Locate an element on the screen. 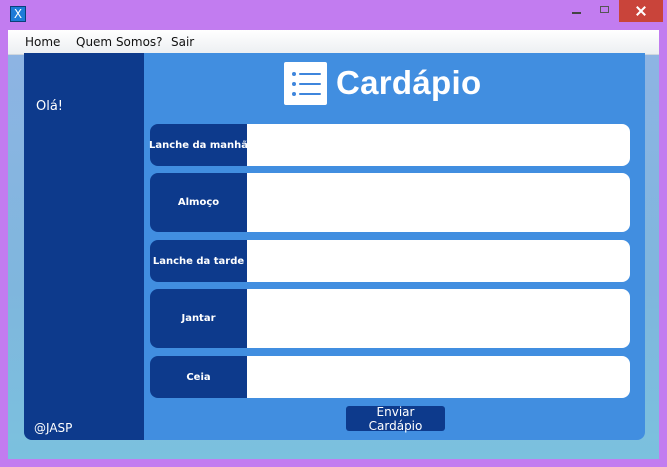 The image size is (667, 467). close-icon is located at coordinates (641, 11).